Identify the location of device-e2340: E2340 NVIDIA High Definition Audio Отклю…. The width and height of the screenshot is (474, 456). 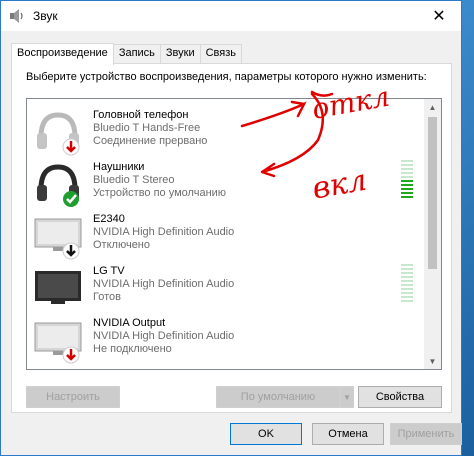
(227, 235).